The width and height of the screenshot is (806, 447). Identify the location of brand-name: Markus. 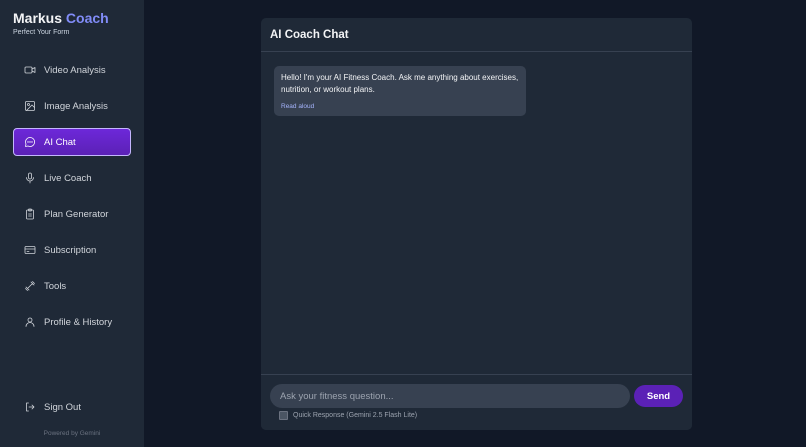
(38, 18).